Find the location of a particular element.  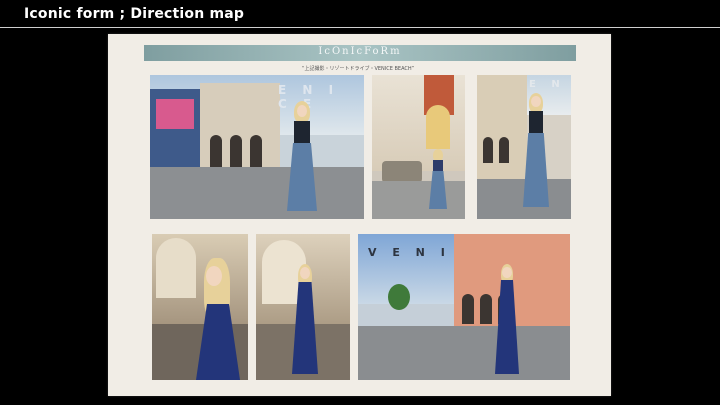

sheet-banner-text: IcOnIcFoRm is located at coordinates (360, 51).